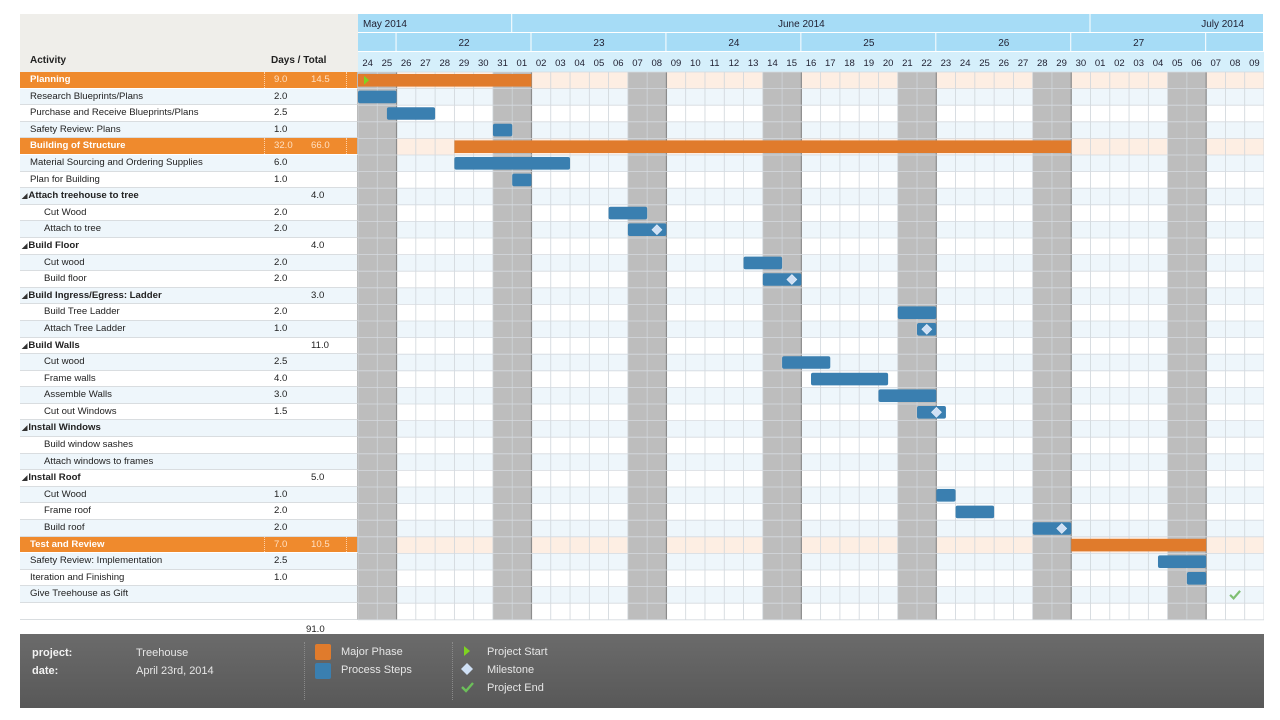  What do you see at coordinates (48, 60) in the screenshot?
I see `activity-column-header: Activity` at bounding box center [48, 60].